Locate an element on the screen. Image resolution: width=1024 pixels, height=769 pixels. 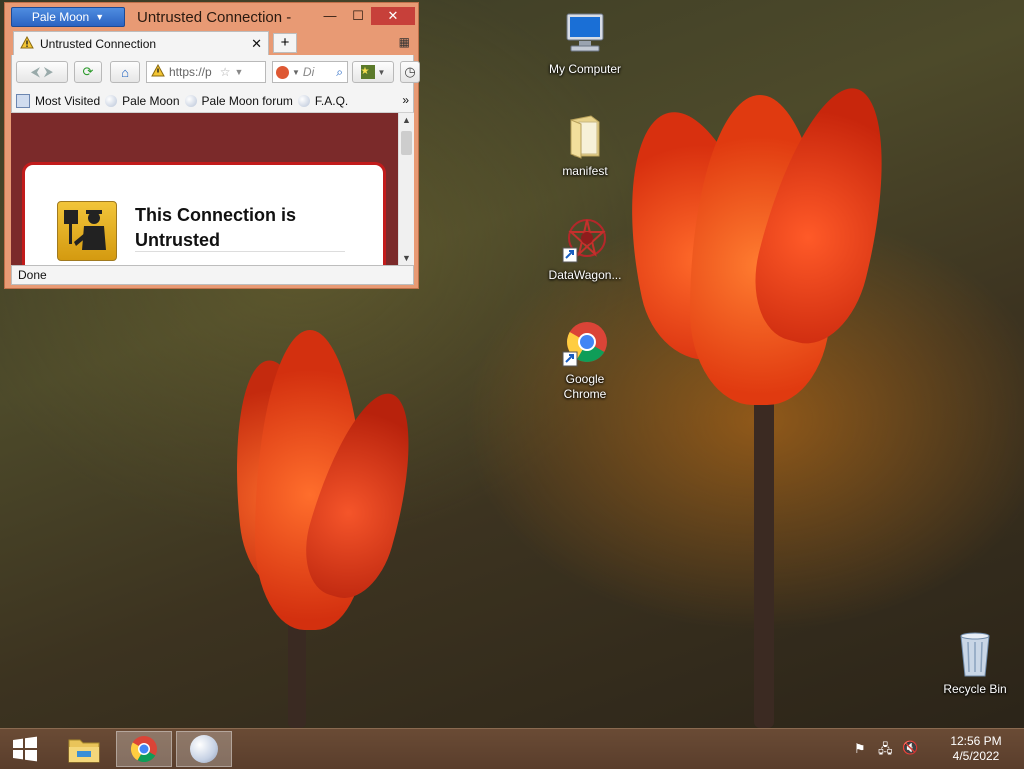
desktop-icon-manifest: manifest is located at coordinates (585, 145).